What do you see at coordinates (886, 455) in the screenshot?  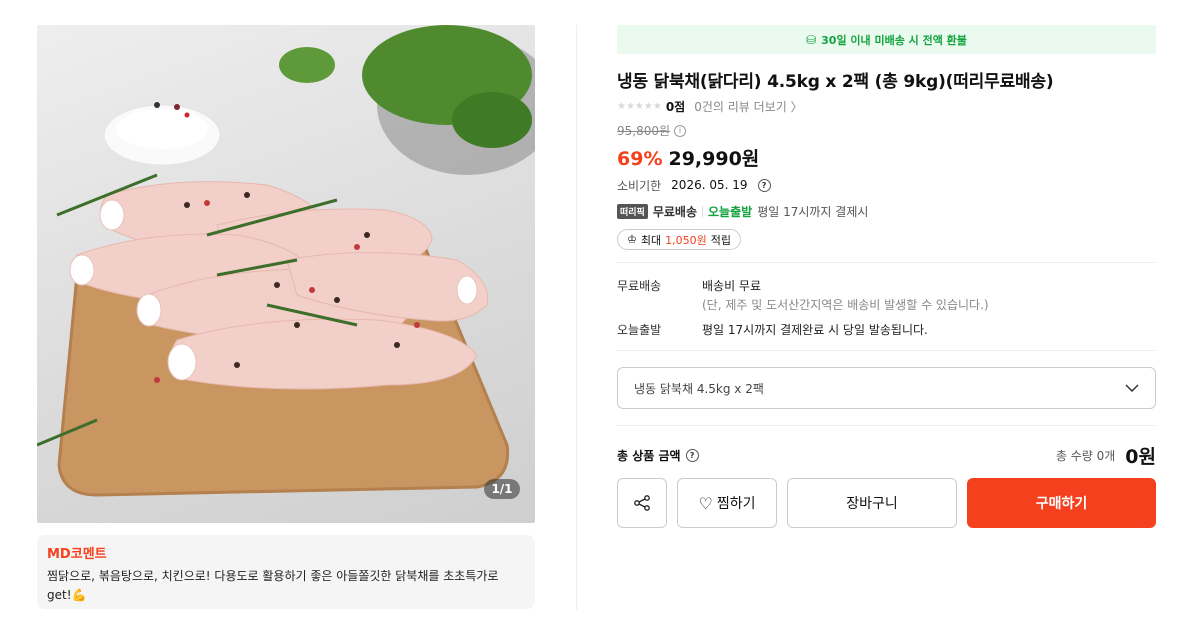 I see `total-row: 총 상품 금액 ? 총 수량 0개 0원` at bounding box center [886, 455].